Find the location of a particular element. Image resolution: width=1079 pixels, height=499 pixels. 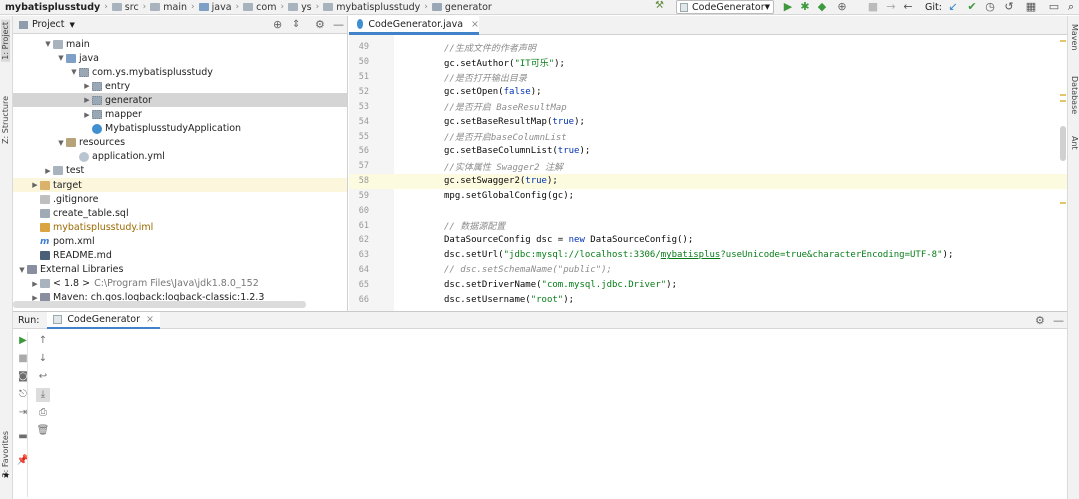

vertical-scrollbar is located at coordinates (1063, 143).